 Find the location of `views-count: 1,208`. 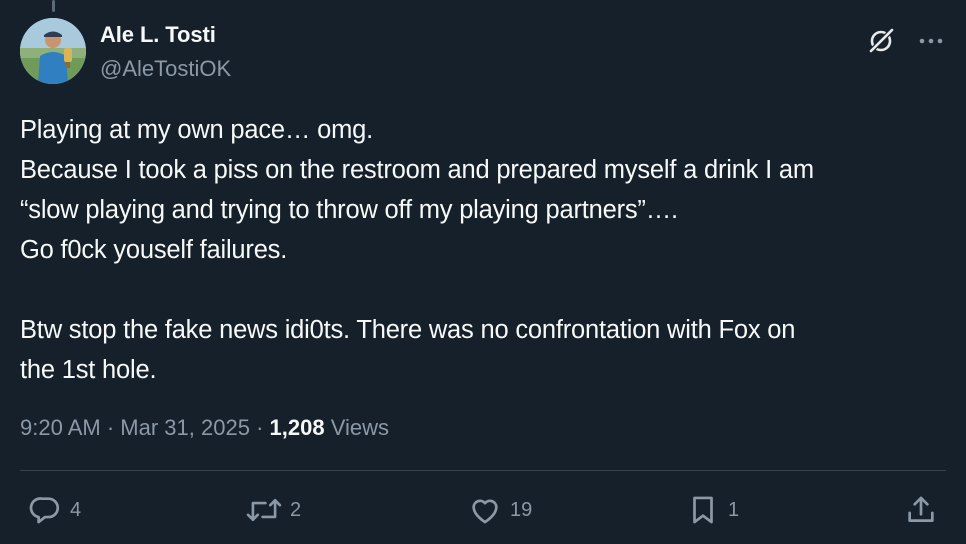

views-count: 1,208 is located at coordinates (297, 427).